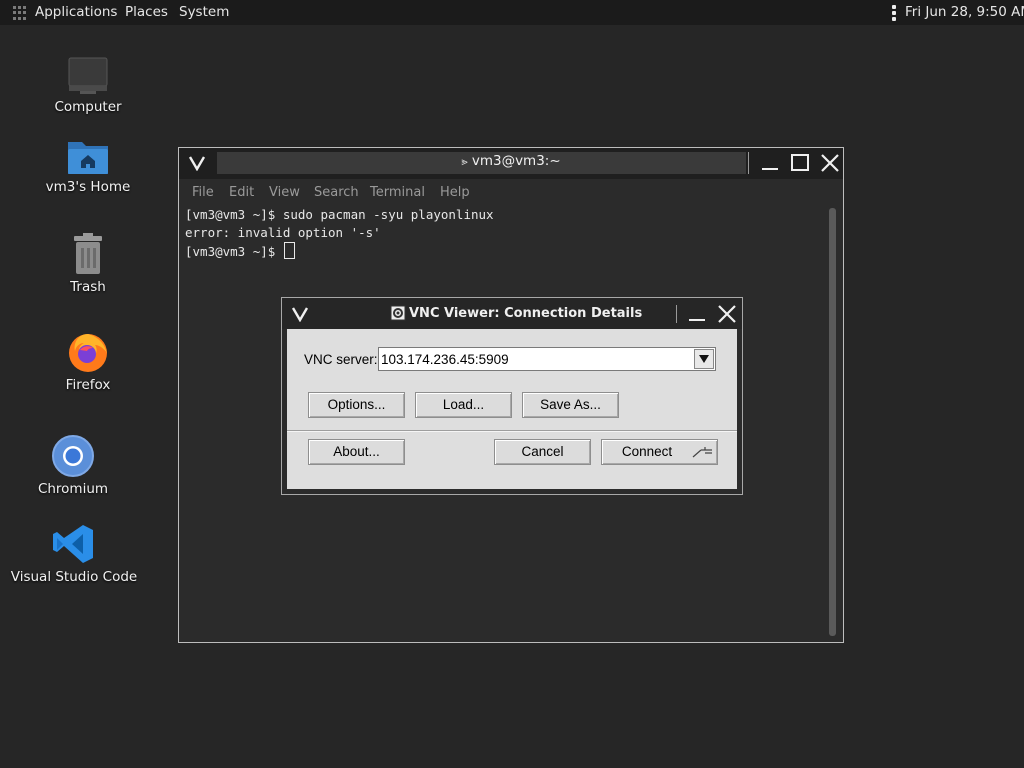 This screenshot has width=1024, height=768. I want to click on home-folder-icon, so click(88, 158).